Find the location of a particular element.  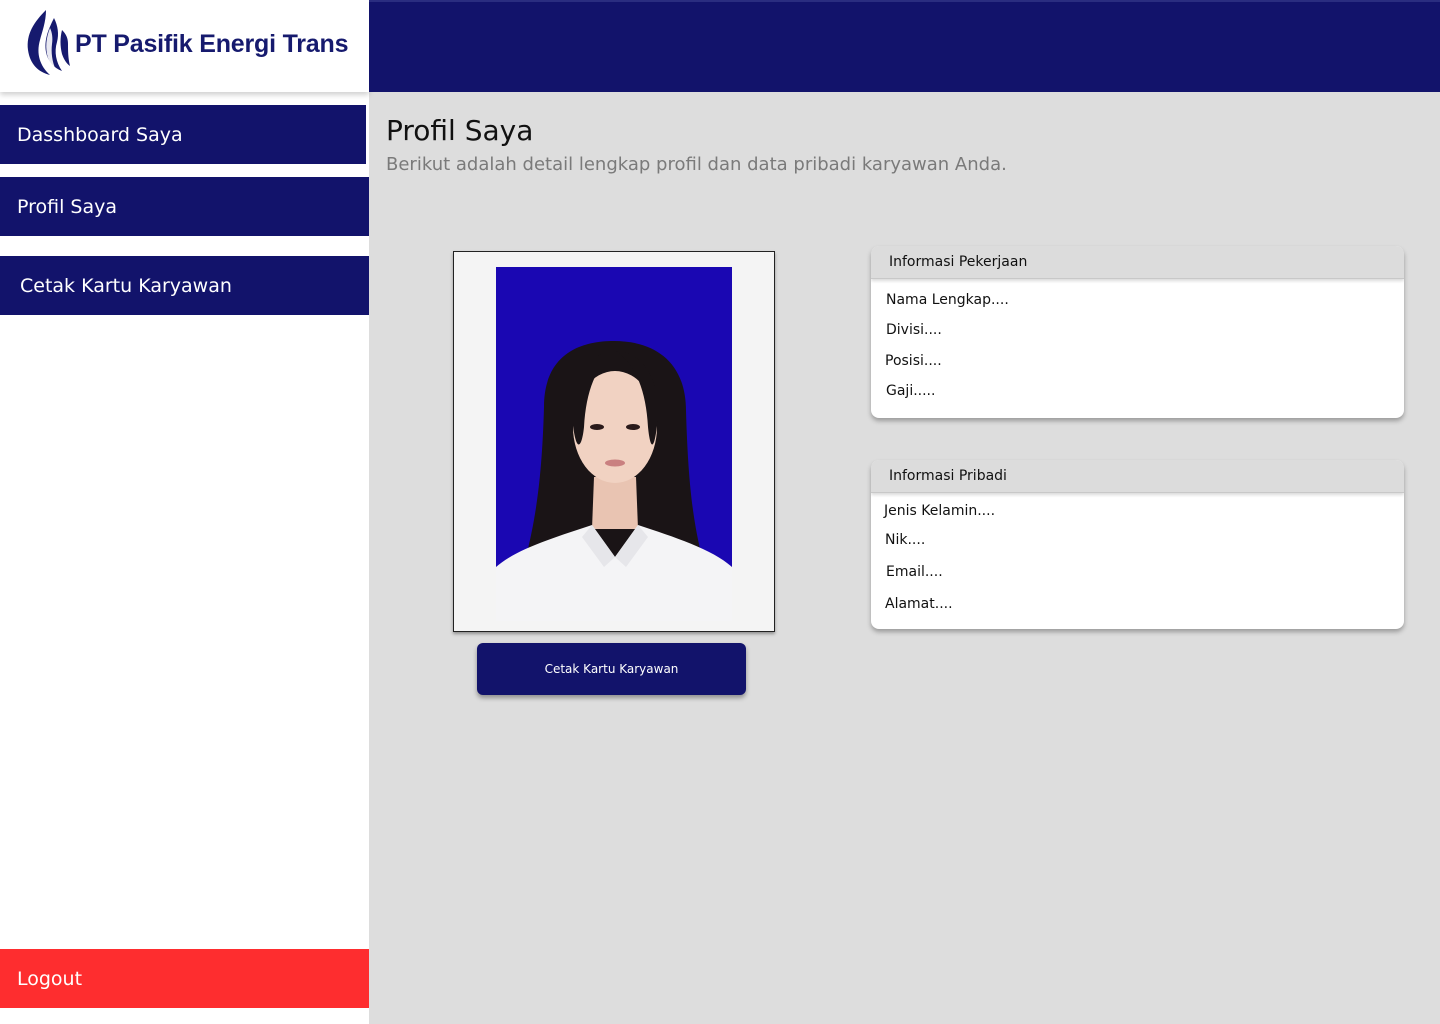

profile-photo is located at coordinates (614, 444).